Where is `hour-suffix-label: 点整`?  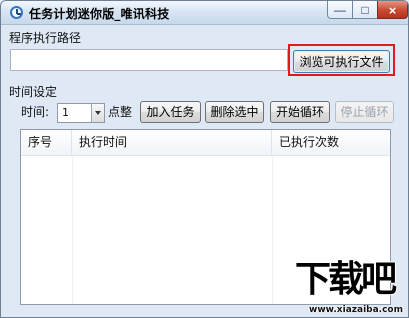 hour-suffix-label: 点整 is located at coordinates (120, 112).